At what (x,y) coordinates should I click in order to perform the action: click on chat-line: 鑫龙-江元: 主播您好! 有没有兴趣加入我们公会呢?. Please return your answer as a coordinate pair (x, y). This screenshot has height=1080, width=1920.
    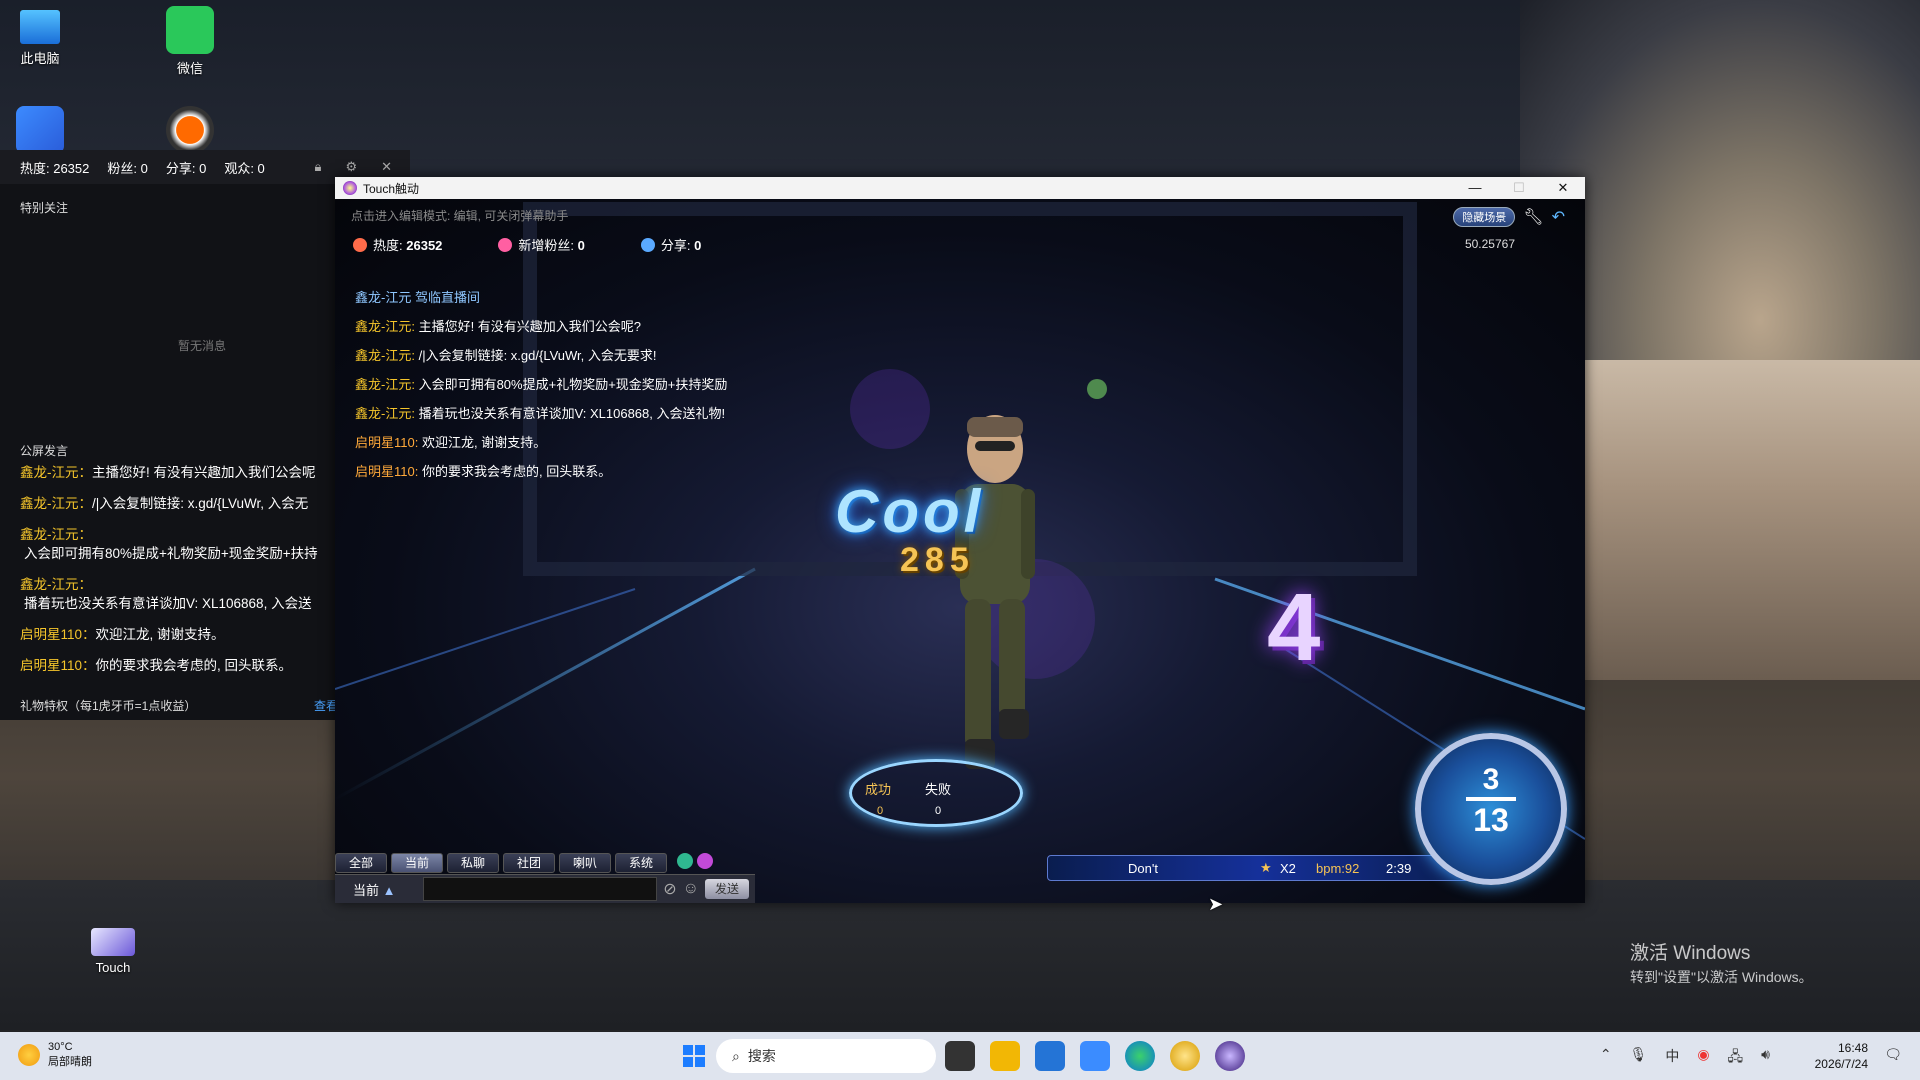
    Looking at the image, I should click on (498, 326).